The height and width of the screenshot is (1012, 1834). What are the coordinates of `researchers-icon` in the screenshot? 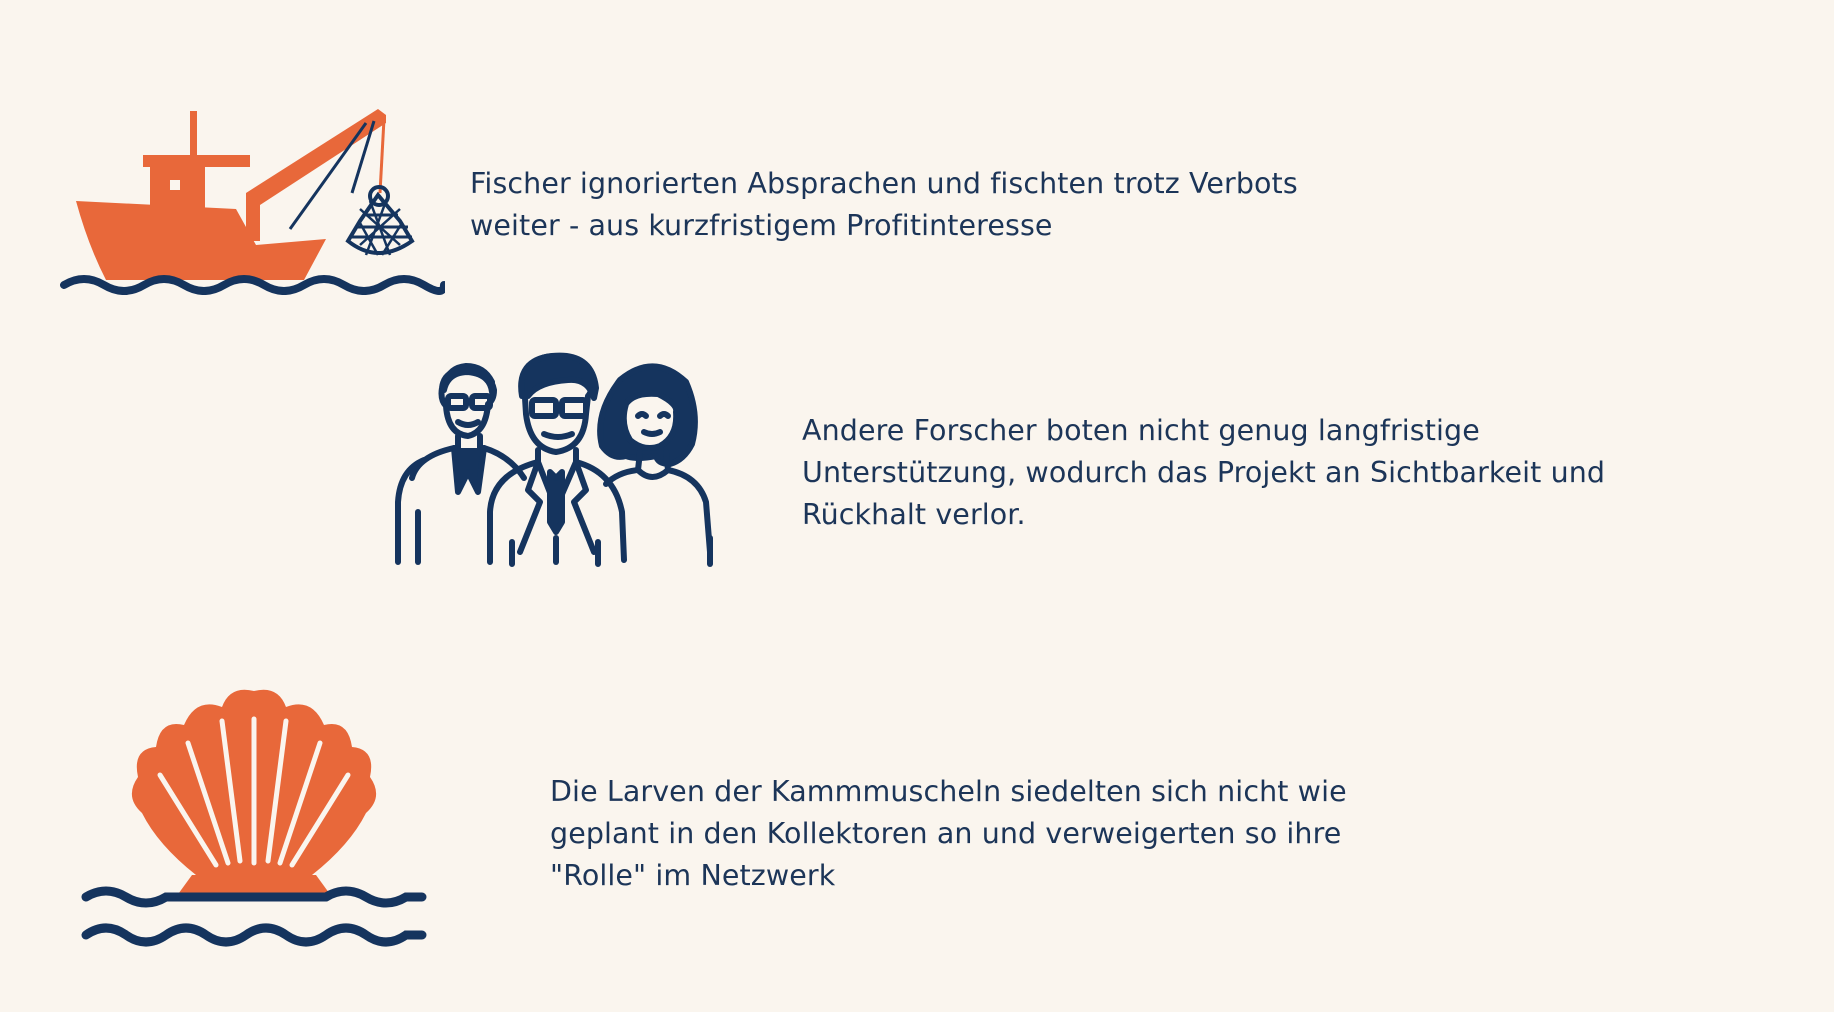 It's located at (573, 467).